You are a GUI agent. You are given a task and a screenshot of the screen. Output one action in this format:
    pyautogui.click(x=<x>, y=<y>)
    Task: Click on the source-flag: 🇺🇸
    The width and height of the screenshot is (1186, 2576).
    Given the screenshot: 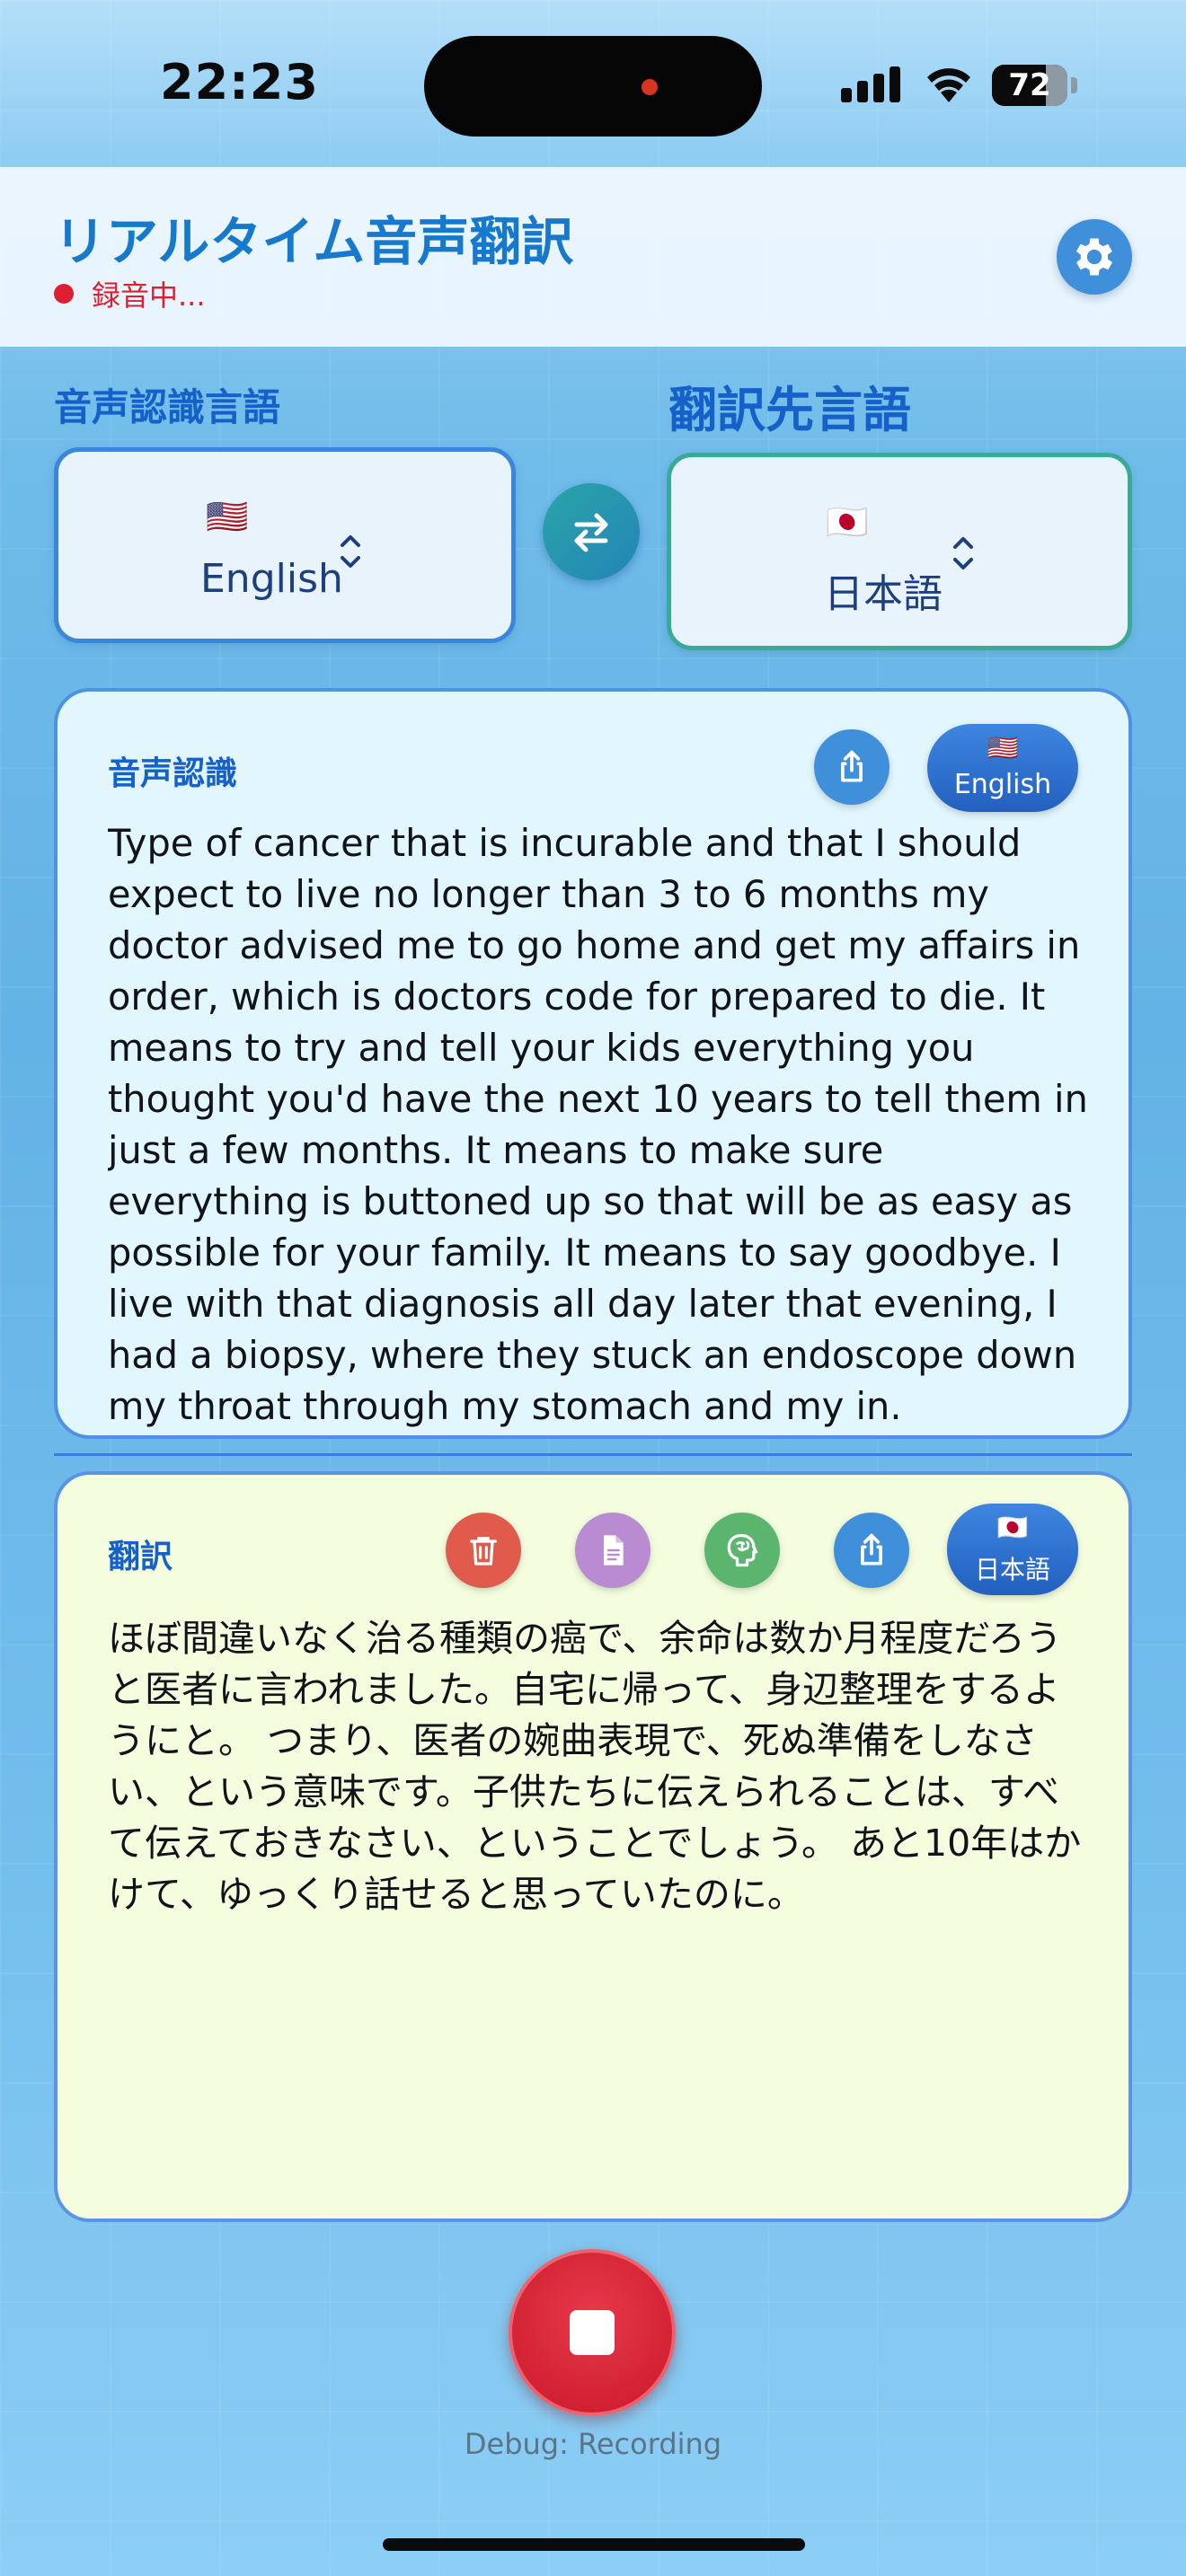 What is the action you would take?
    pyautogui.click(x=227, y=516)
    